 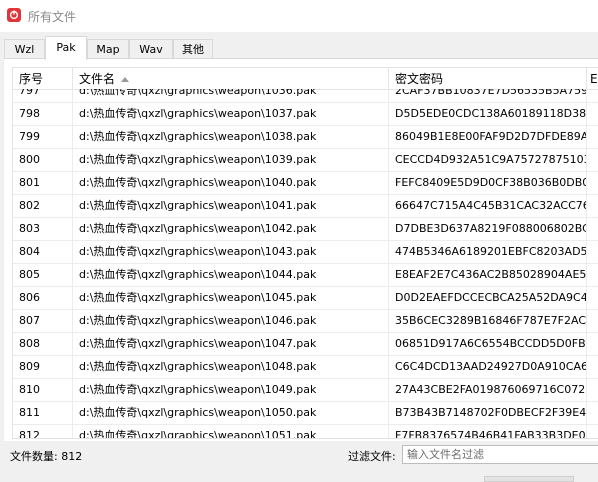 I want to click on file-count-status: 文件数量: 812, so click(x=46, y=456).